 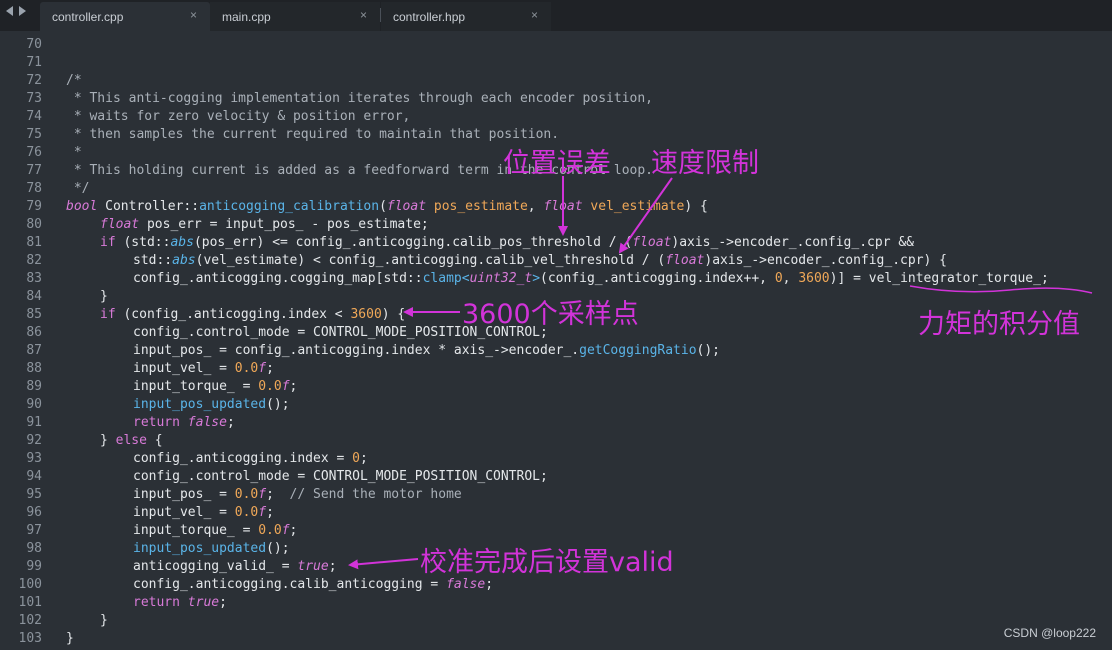 What do you see at coordinates (383, 564) in the screenshot?
I see `arrow-valid` at bounding box center [383, 564].